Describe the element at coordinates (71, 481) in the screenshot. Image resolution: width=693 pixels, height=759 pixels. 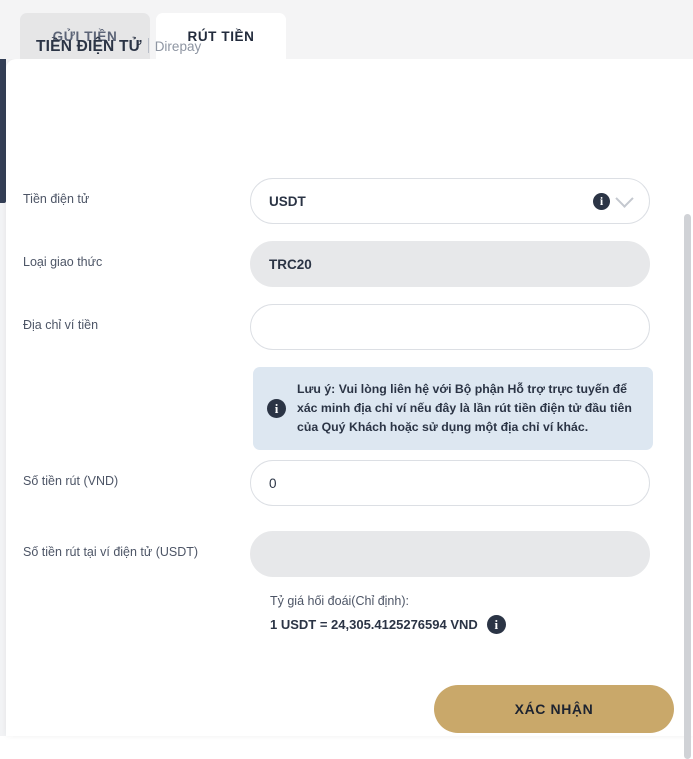
I see `amount-vnd-label: Số tiền rút (VND)` at that location.